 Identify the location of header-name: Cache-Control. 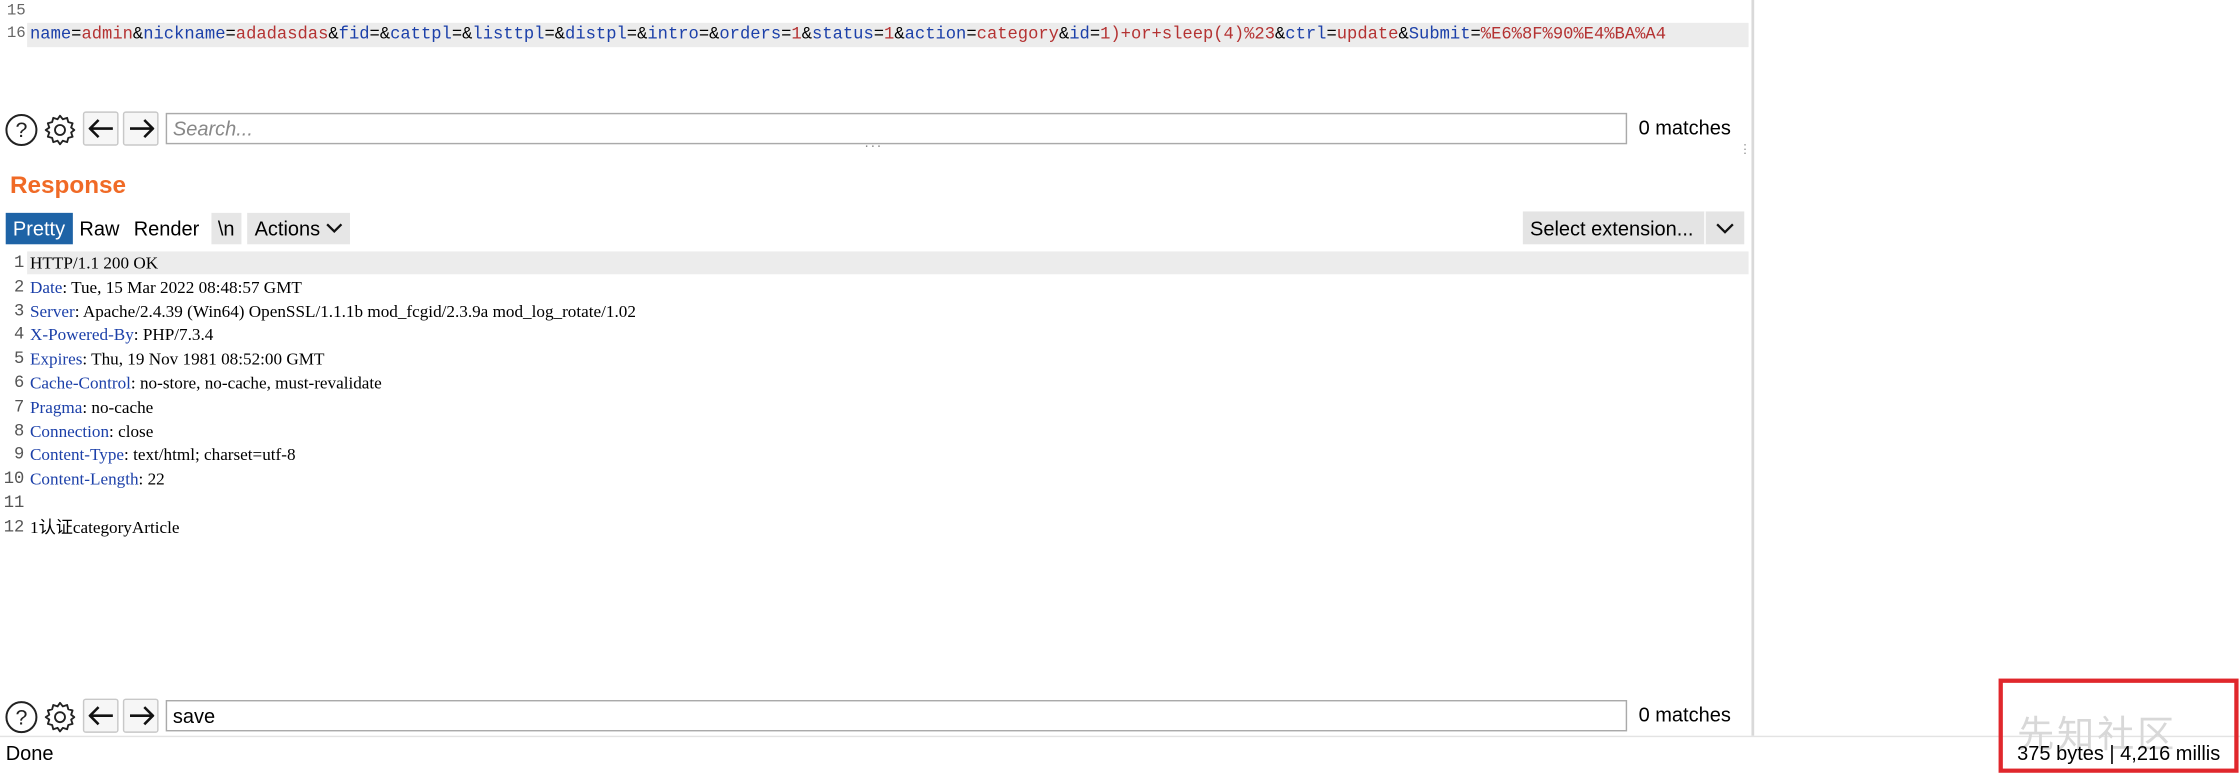
(80, 382).